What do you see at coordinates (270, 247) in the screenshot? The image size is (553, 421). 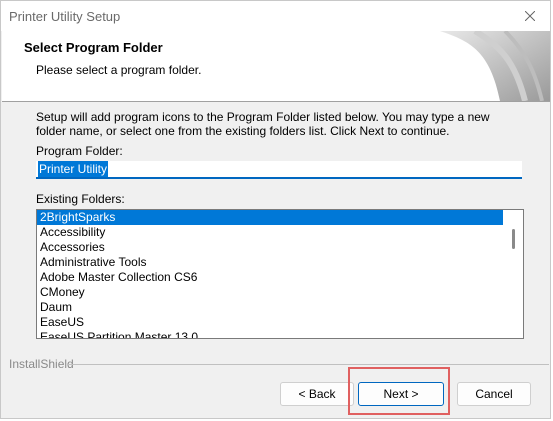 I see `folder-list-item: Accessories` at bounding box center [270, 247].